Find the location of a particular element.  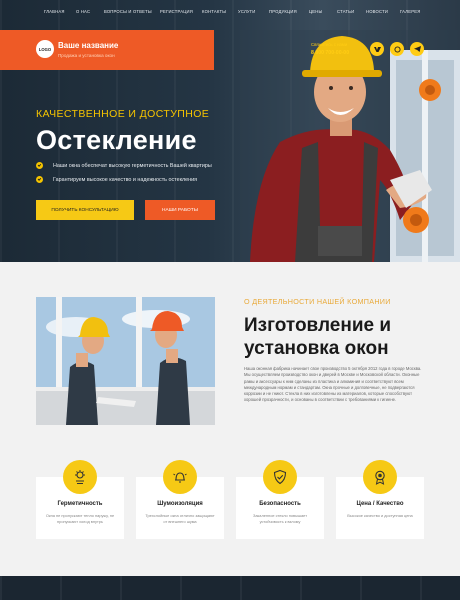

nav-item-faq: ВОПРОСЫ И ОТВЕТЫ is located at coordinates (128, 11).